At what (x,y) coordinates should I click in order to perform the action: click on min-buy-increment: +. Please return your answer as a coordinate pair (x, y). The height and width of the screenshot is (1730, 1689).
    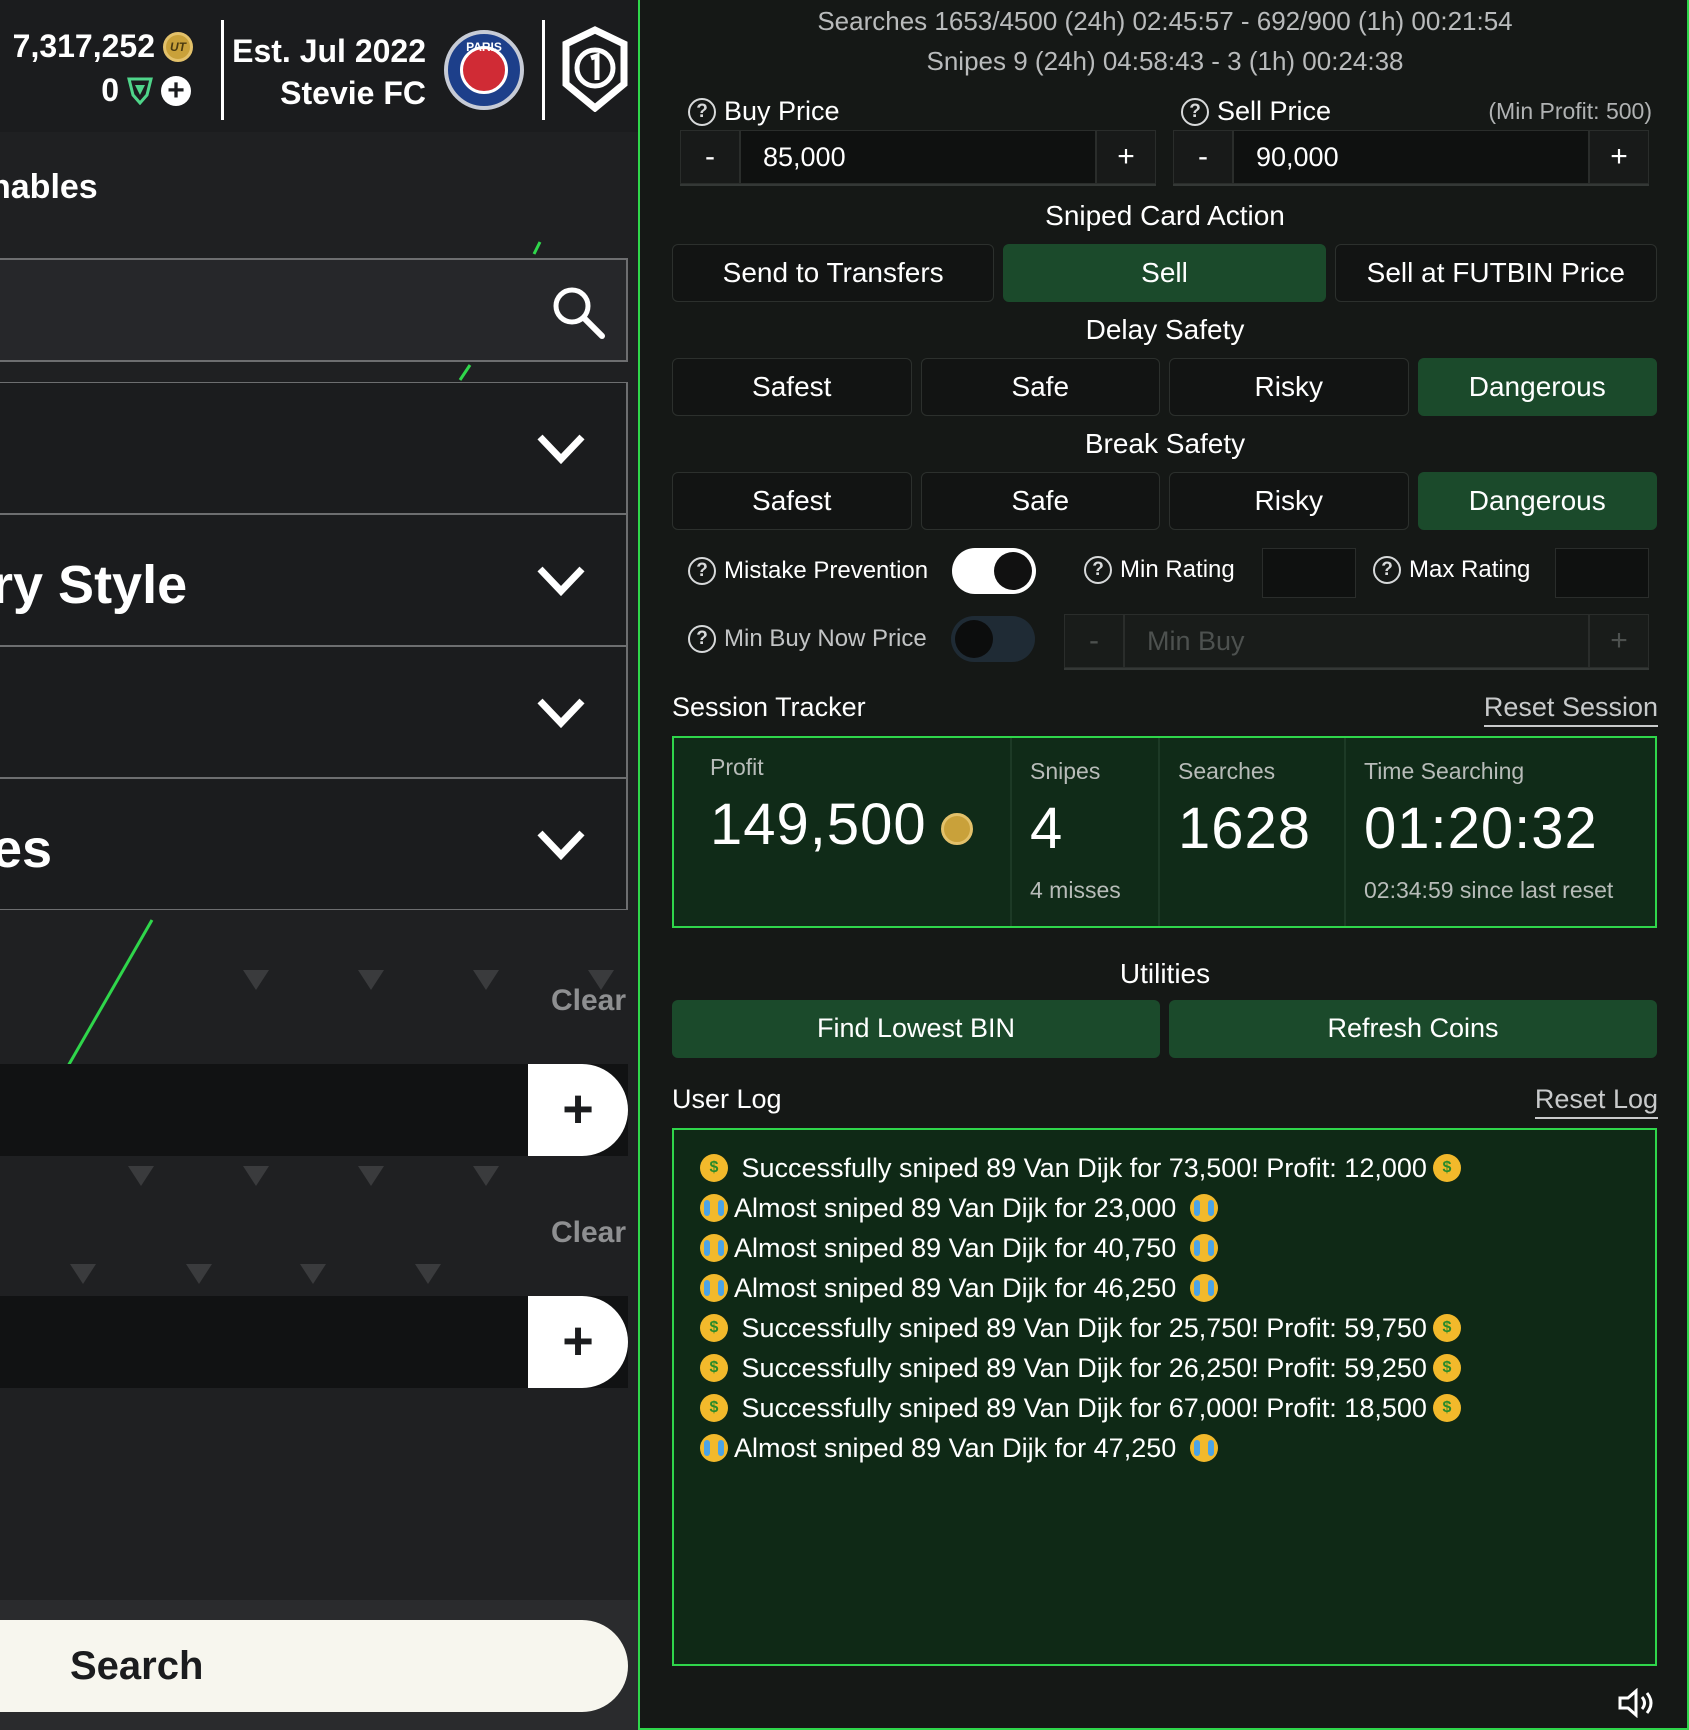
    Looking at the image, I should click on (1619, 641).